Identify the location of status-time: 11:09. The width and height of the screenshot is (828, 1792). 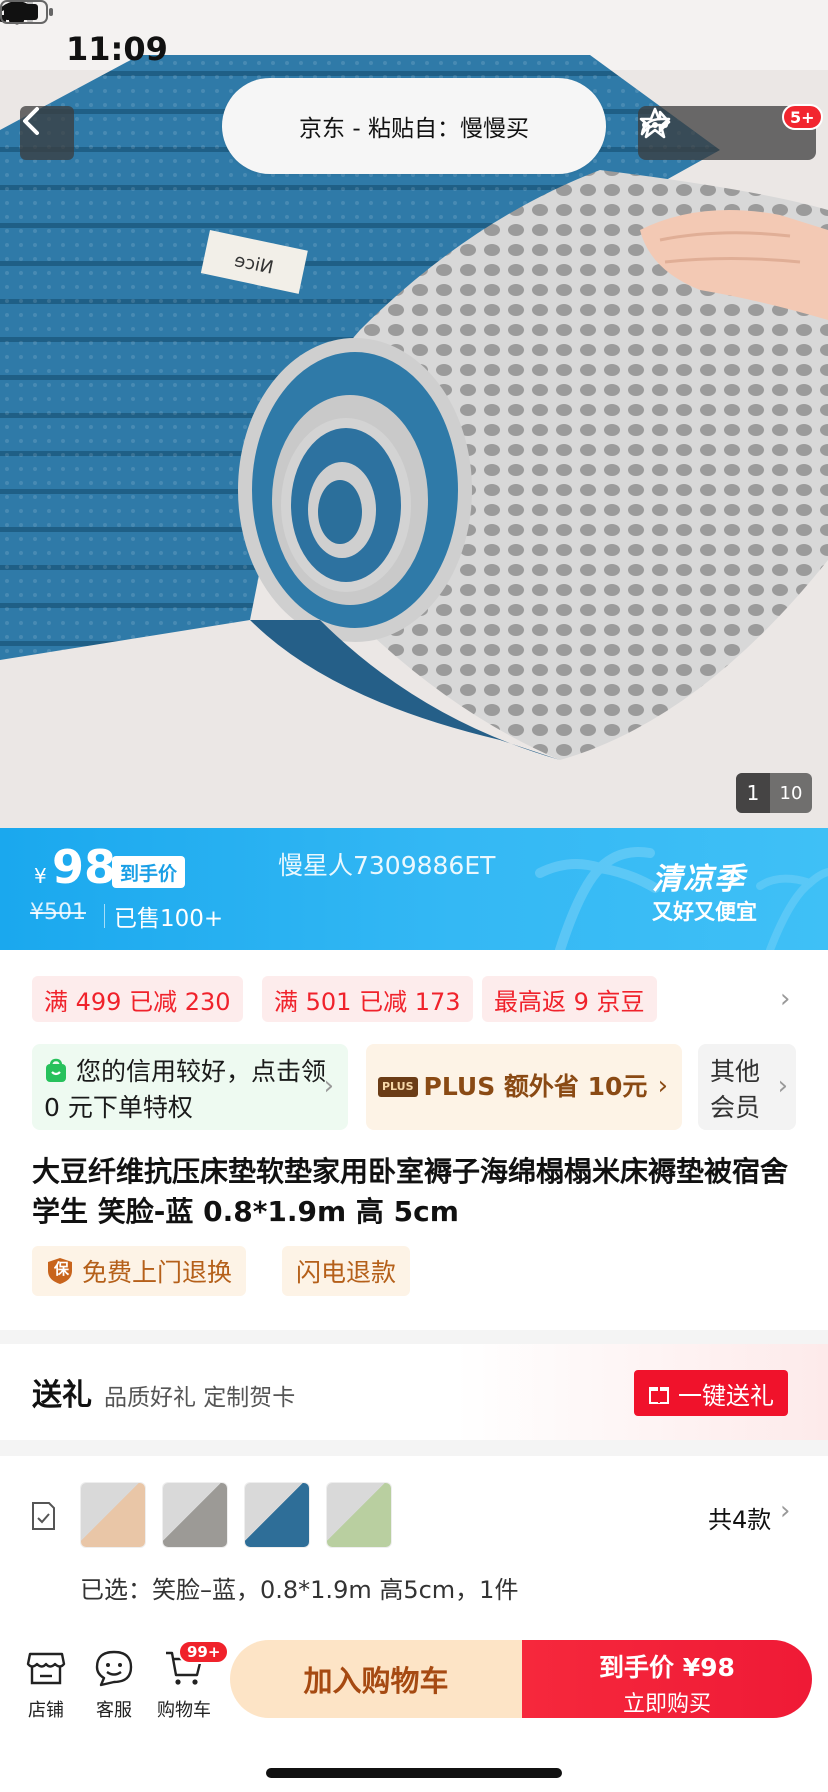
(117, 49).